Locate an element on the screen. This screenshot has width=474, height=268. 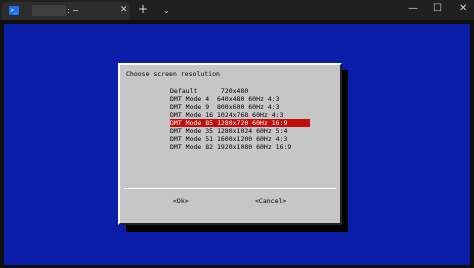
terminal-tab: >_ : ~ ✕ is located at coordinates (66, 11).